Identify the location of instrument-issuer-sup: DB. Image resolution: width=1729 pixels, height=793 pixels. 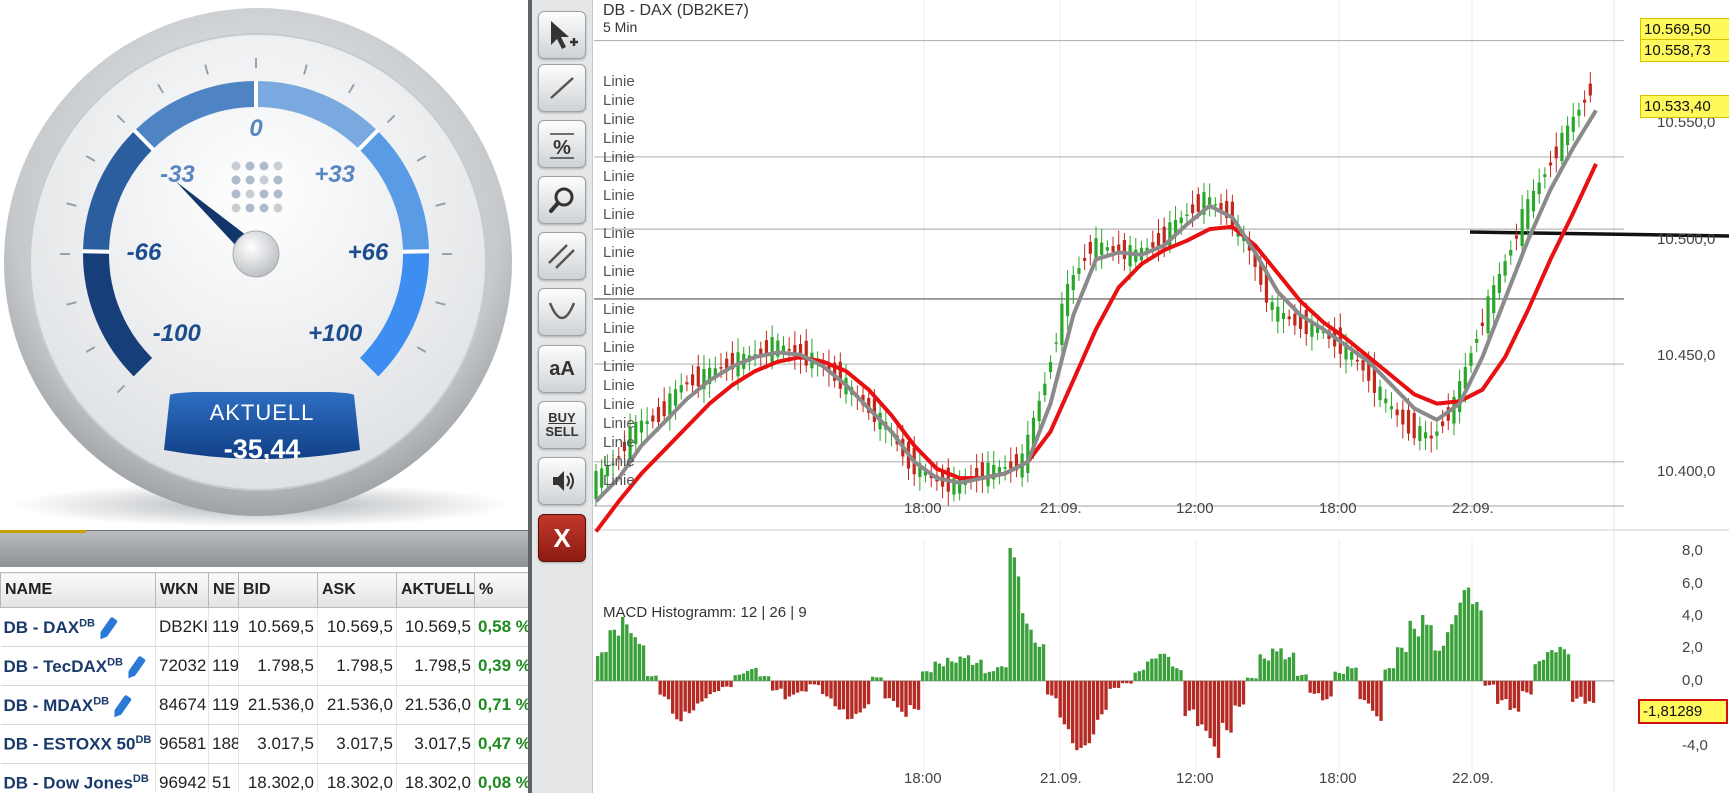
(143, 739).